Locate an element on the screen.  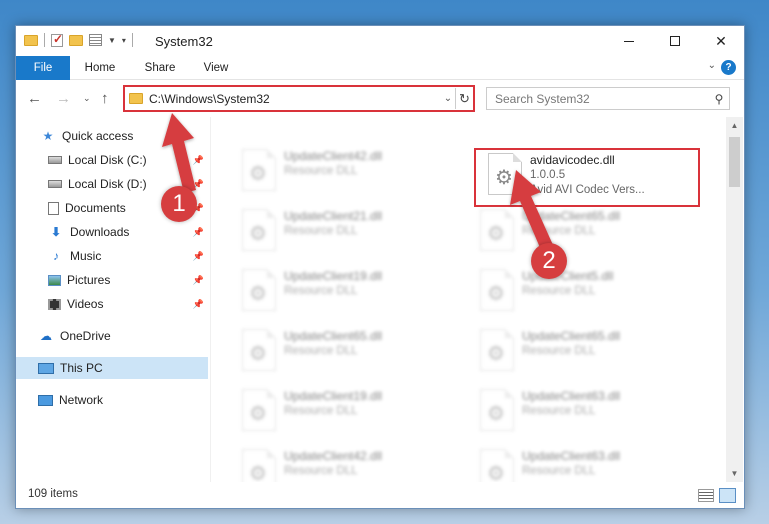
quick-access-toolbar: ▼ ▾ is located at coordinates (78, 39).